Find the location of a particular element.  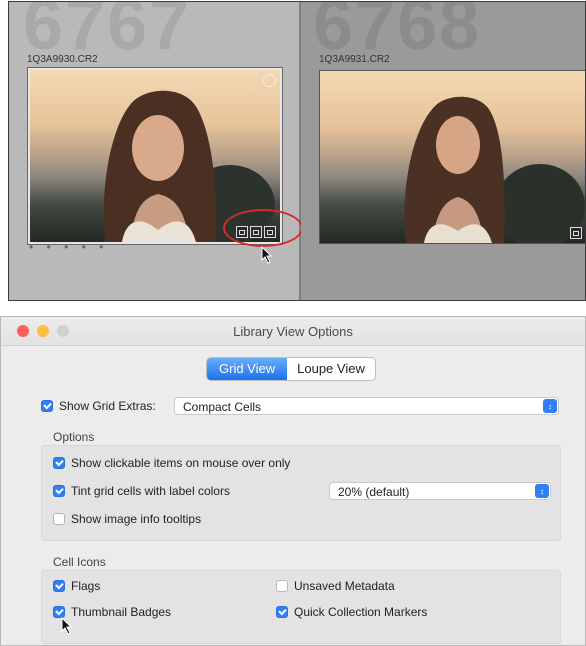

dialog-title: Library View Options is located at coordinates (293, 331).